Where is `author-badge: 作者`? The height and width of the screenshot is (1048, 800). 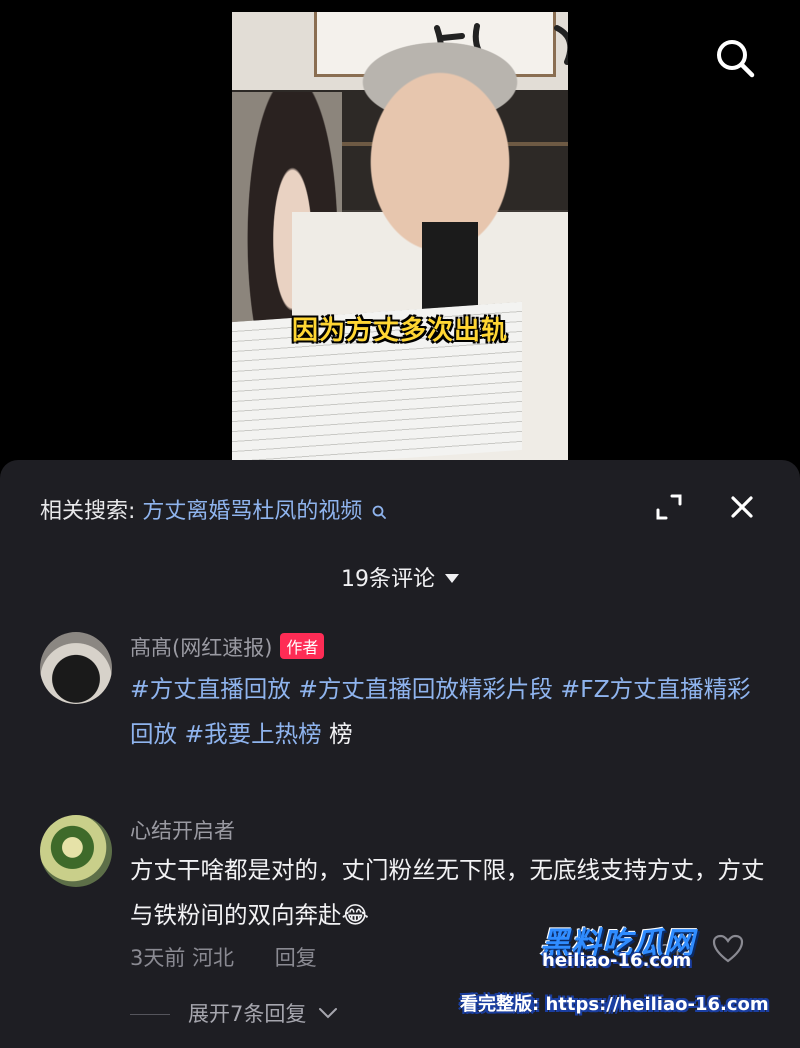 author-badge: 作者 is located at coordinates (302, 646).